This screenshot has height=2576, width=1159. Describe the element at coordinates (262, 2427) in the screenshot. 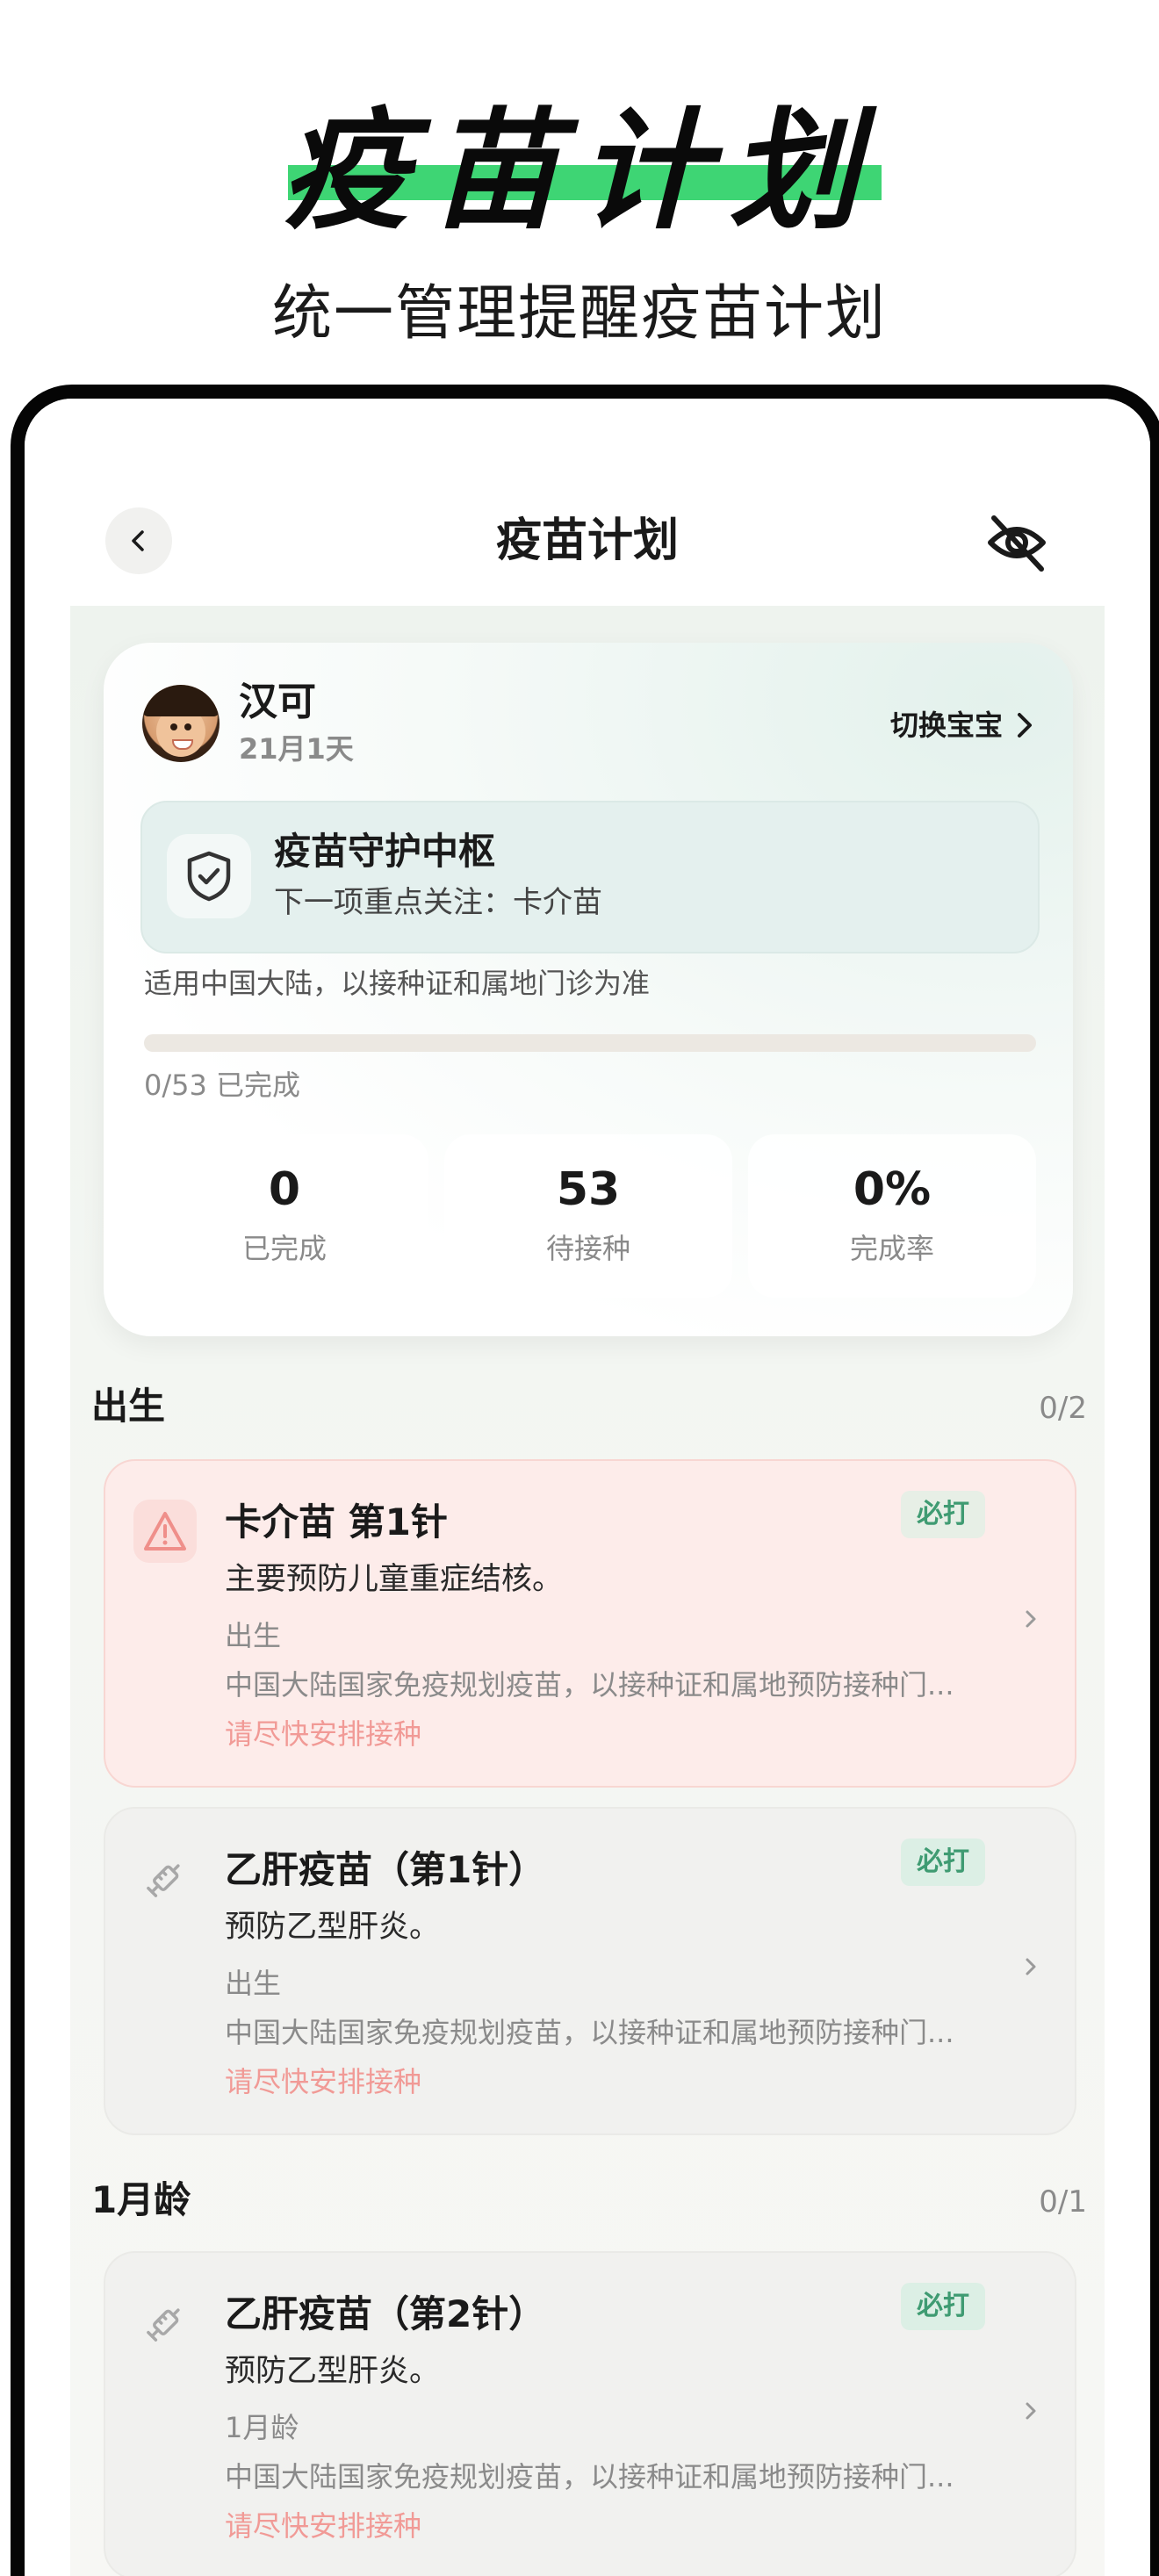

I see `vaccine-age: 1月龄` at that location.